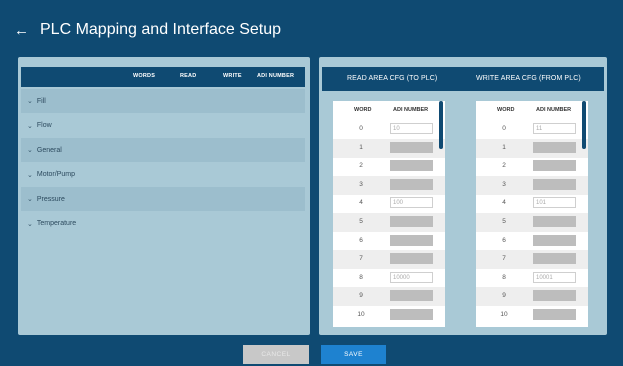 This screenshot has width=623, height=366. What do you see at coordinates (361, 314) in the screenshot?
I see `read-word-number: 10` at bounding box center [361, 314].